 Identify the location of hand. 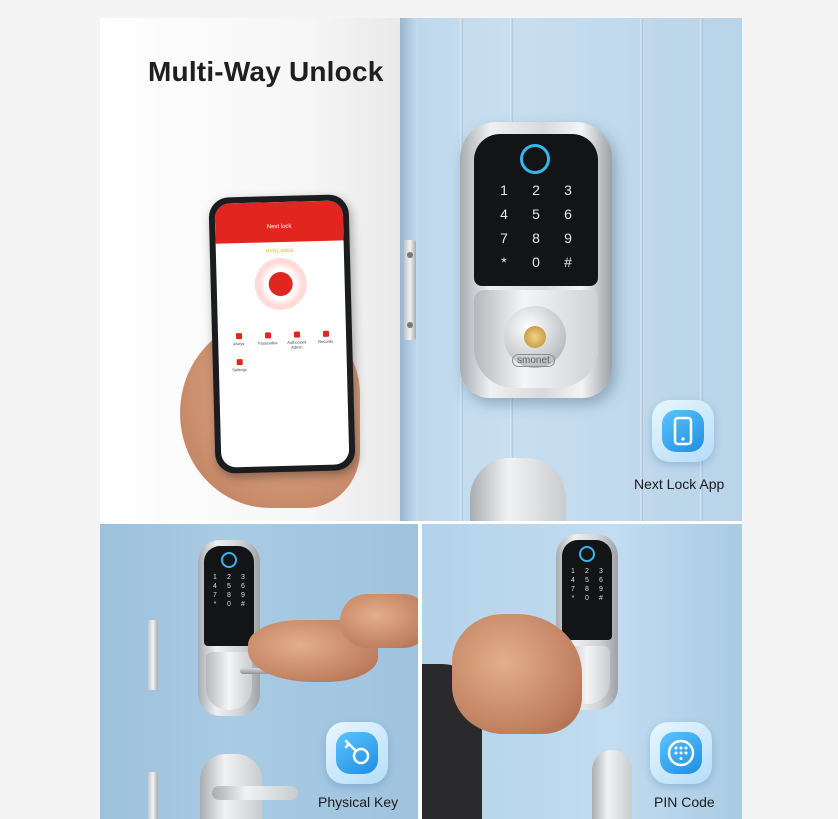
(517, 674).